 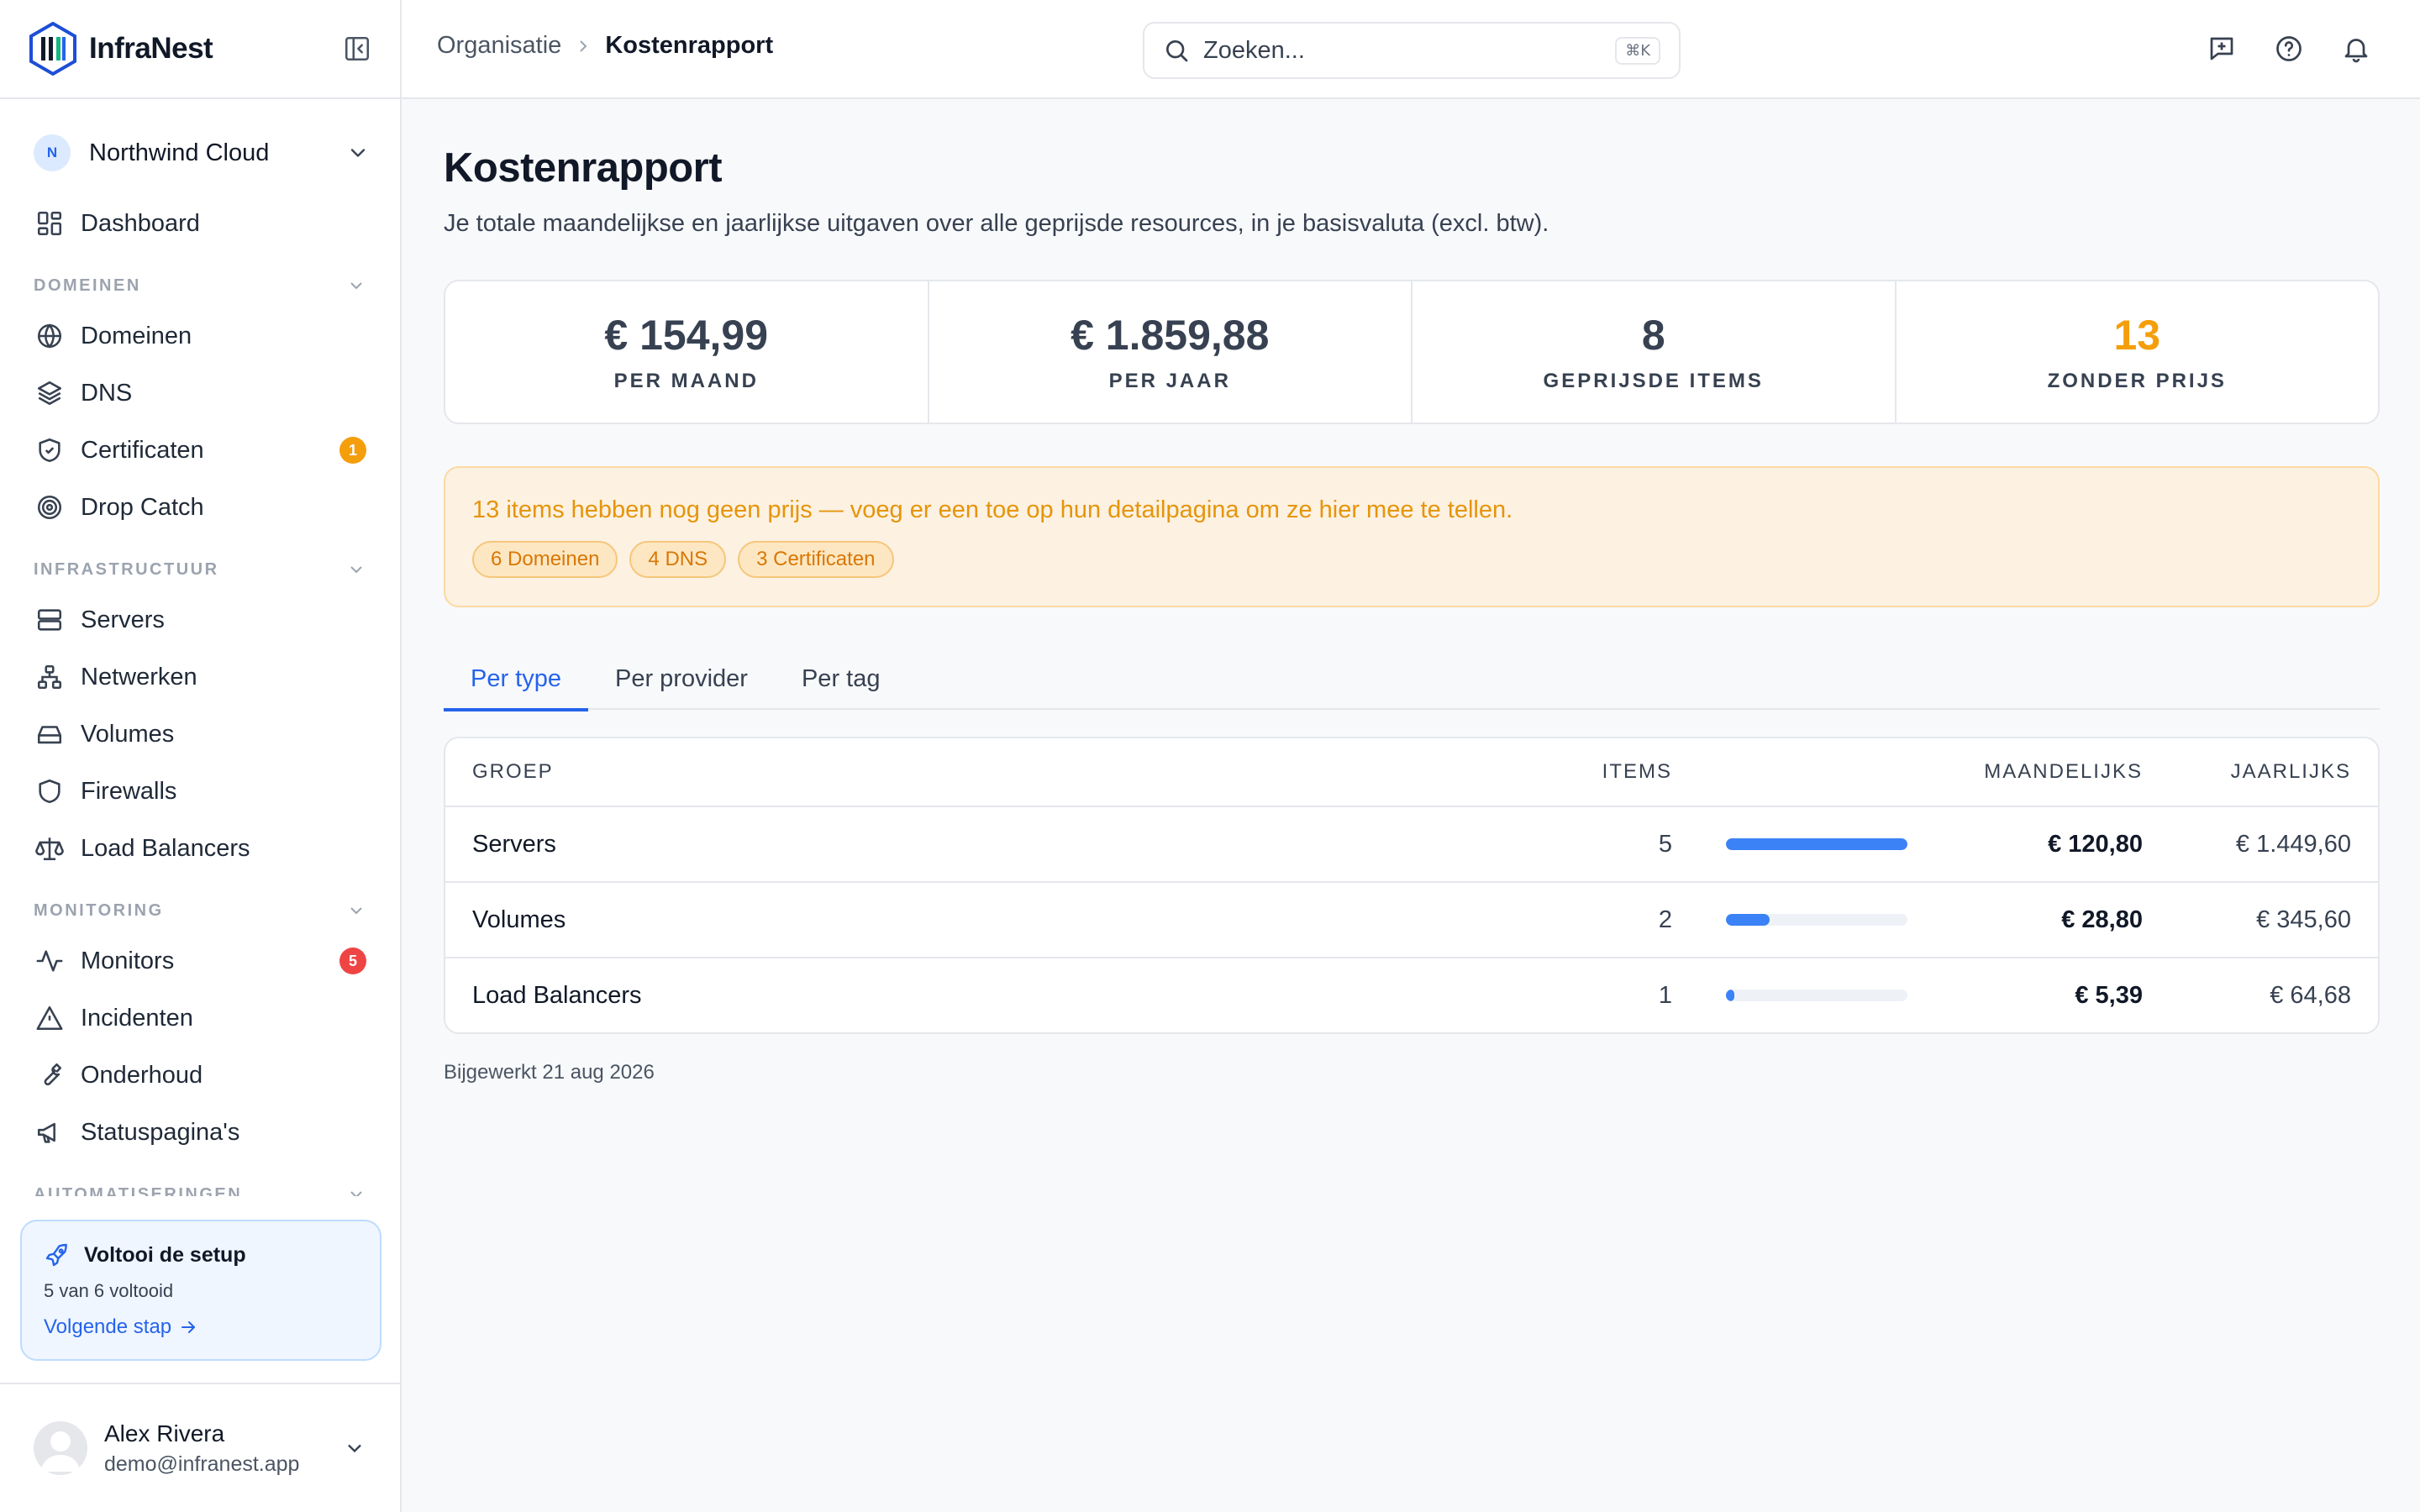 I want to click on stat-value: 8, so click(x=1653, y=335).